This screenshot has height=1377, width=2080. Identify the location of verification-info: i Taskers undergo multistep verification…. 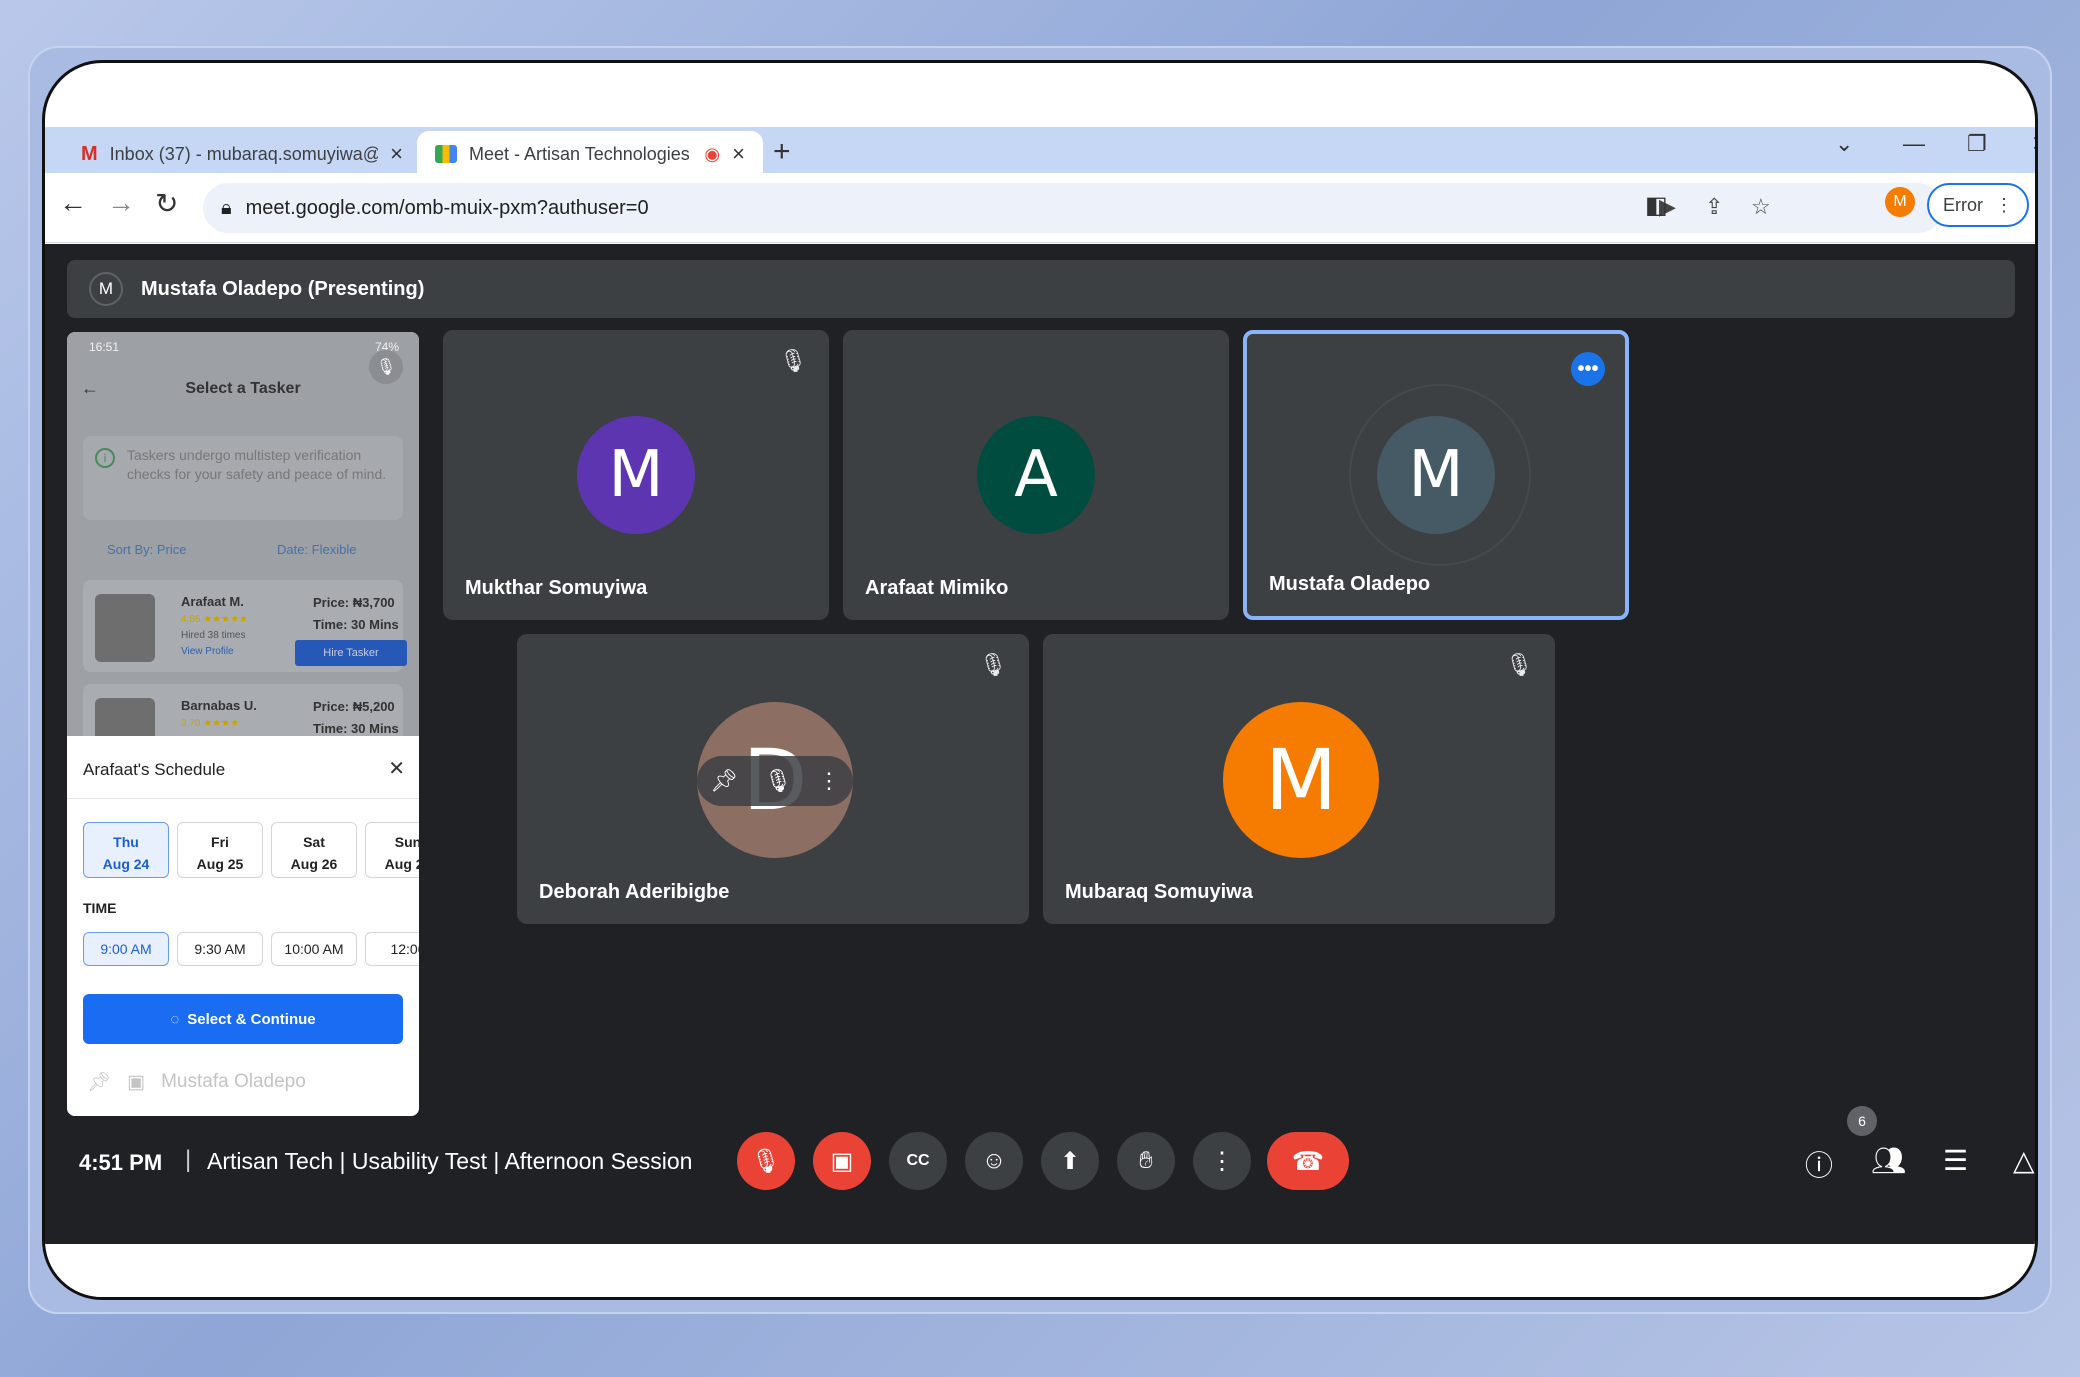
(243, 478).